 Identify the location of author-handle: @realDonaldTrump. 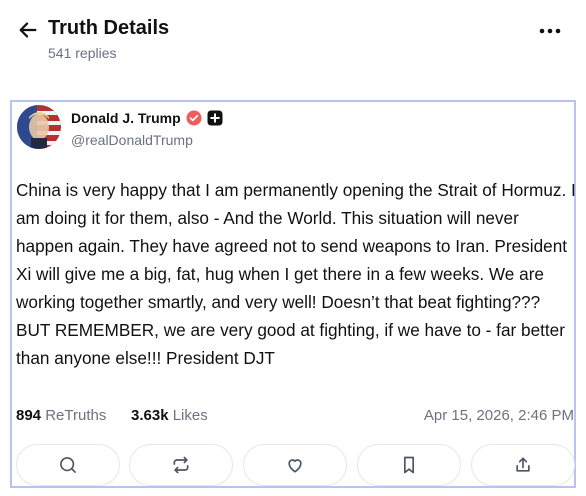
(132, 140).